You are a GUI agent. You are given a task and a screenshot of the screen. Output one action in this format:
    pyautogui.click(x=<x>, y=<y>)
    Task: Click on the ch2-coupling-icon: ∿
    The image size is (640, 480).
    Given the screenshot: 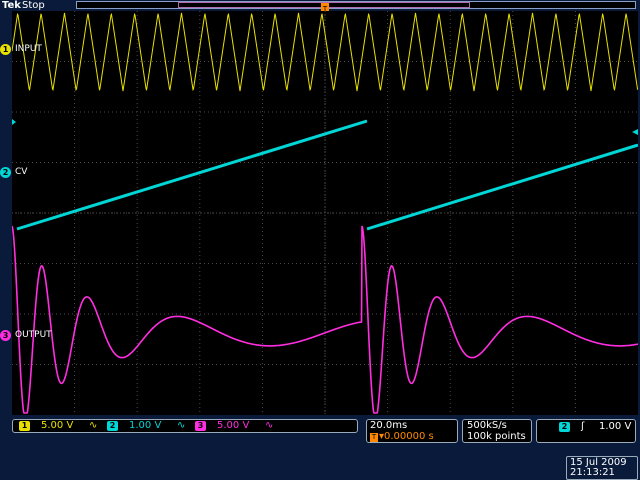 What is the action you would take?
    pyautogui.click(x=181, y=425)
    